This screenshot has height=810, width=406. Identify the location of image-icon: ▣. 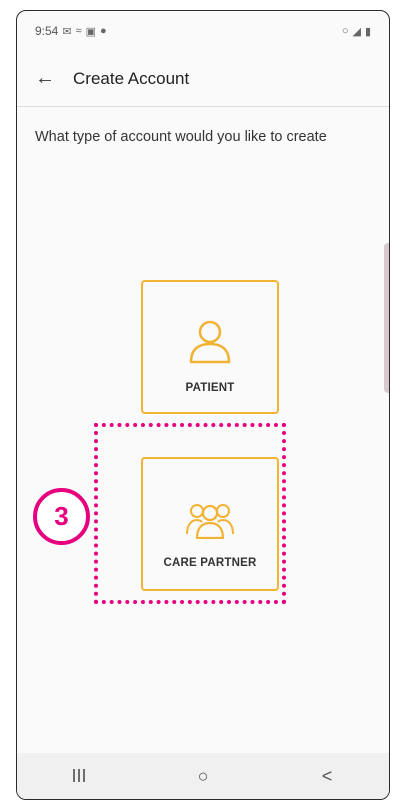
(91, 31).